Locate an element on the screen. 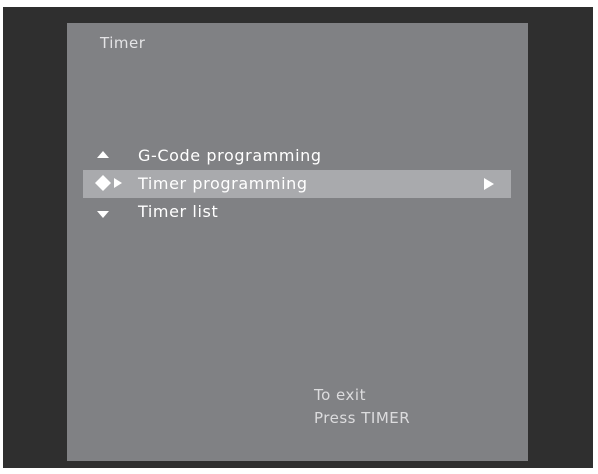  down-arrow-icon is located at coordinates (112, 212).